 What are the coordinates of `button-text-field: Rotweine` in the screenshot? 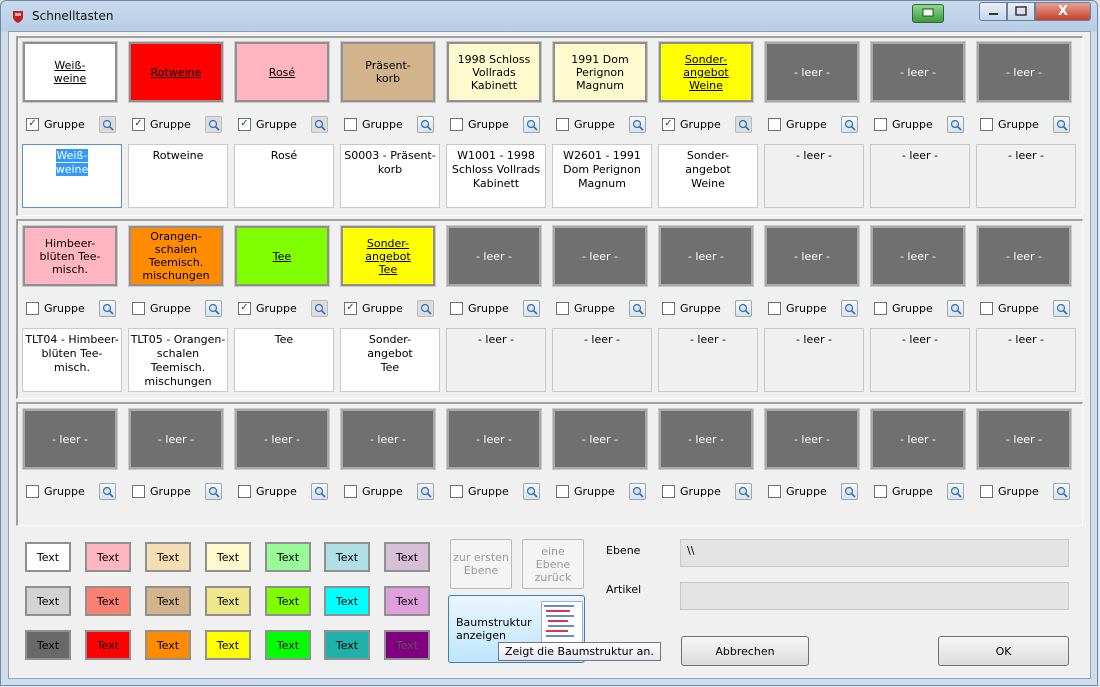 It's located at (178, 176).